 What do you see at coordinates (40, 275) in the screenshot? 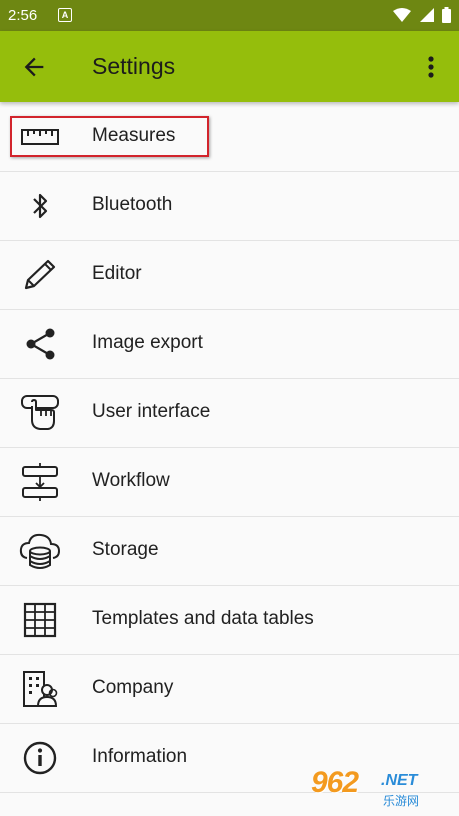
I see `pencil-icon` at bounding box center [40, 275].